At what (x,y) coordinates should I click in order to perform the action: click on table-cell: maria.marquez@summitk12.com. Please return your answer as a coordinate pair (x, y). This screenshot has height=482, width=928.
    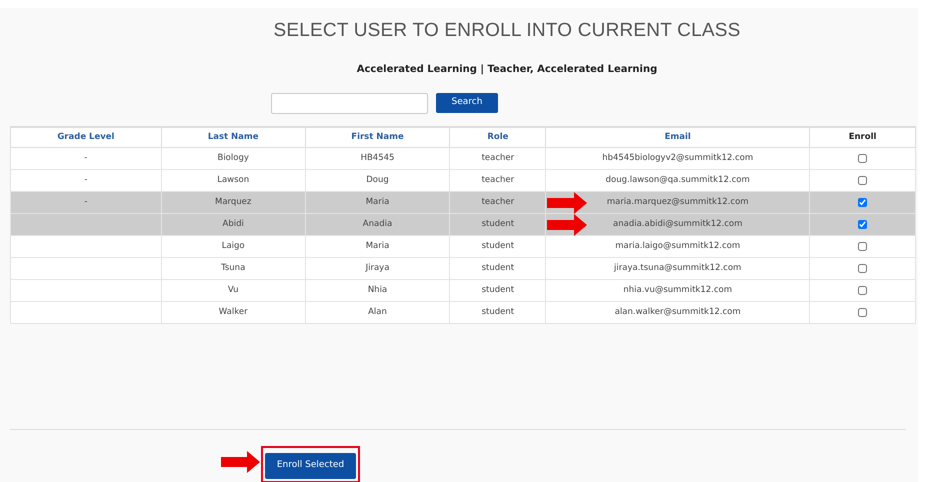
    Looking at the image, I should click on (678, 203).